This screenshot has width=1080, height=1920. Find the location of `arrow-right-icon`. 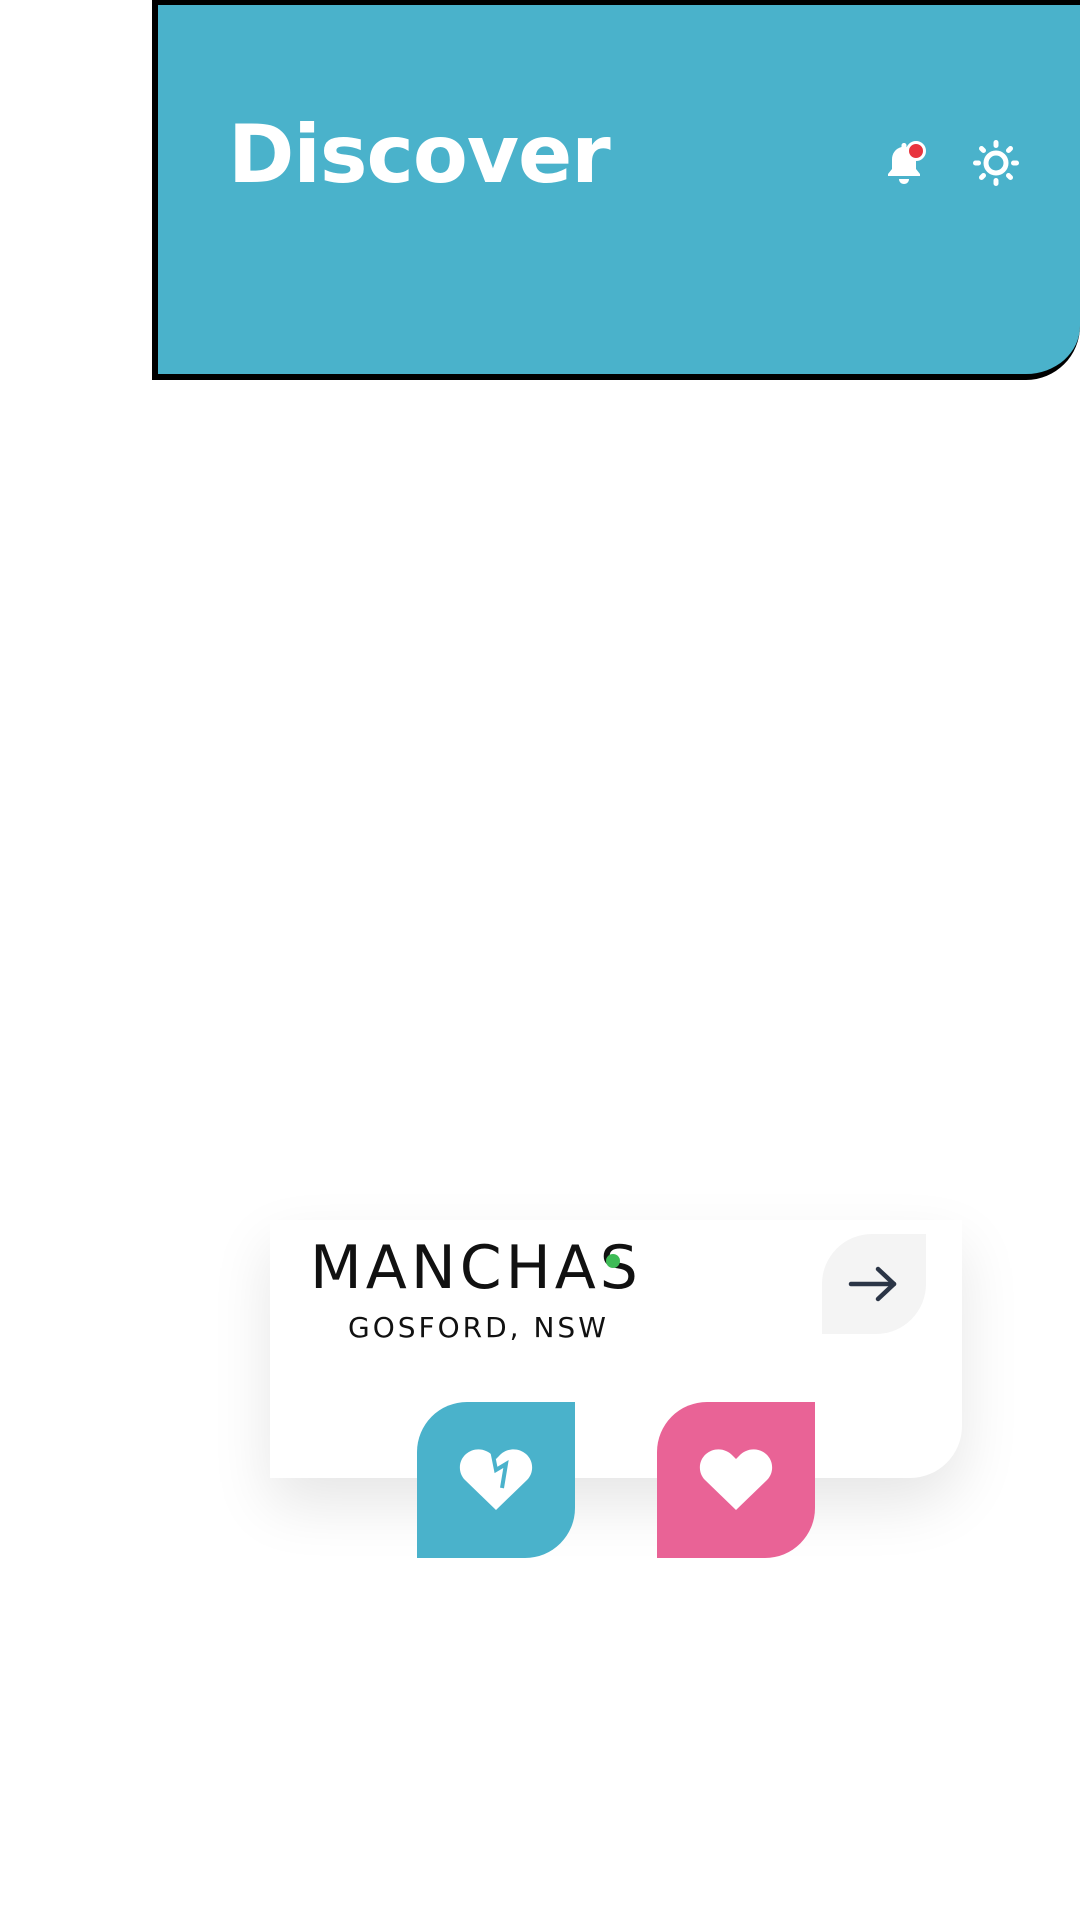

arrow-right-icon is located at coordinates (872, 1284).